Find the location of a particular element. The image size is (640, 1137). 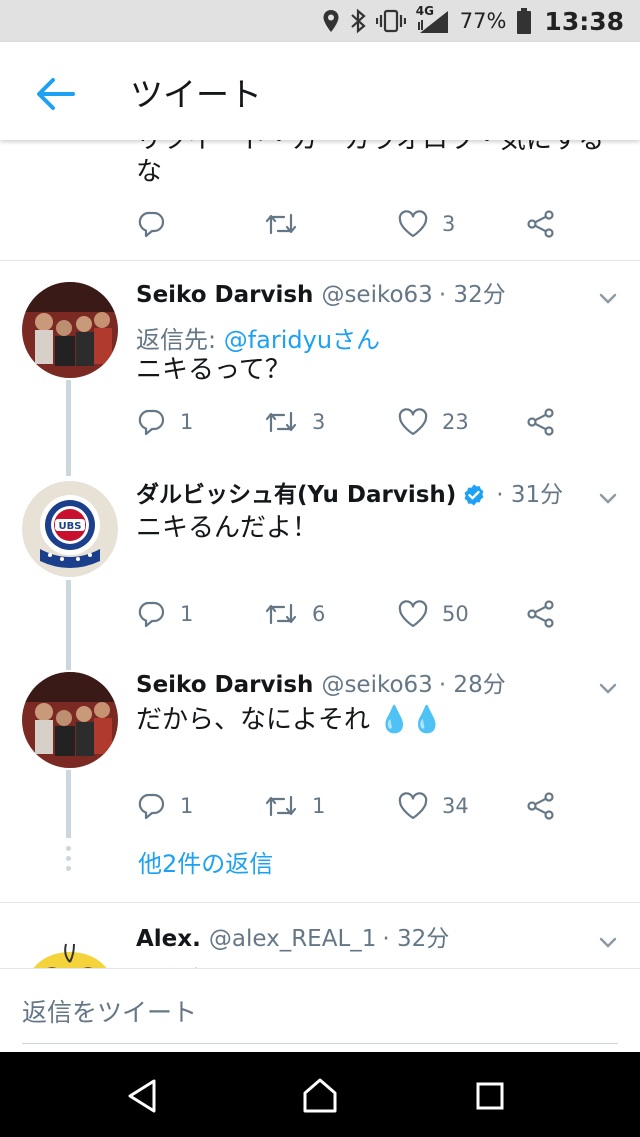

retweet-button: 1 is located at coordinates (294, 806).